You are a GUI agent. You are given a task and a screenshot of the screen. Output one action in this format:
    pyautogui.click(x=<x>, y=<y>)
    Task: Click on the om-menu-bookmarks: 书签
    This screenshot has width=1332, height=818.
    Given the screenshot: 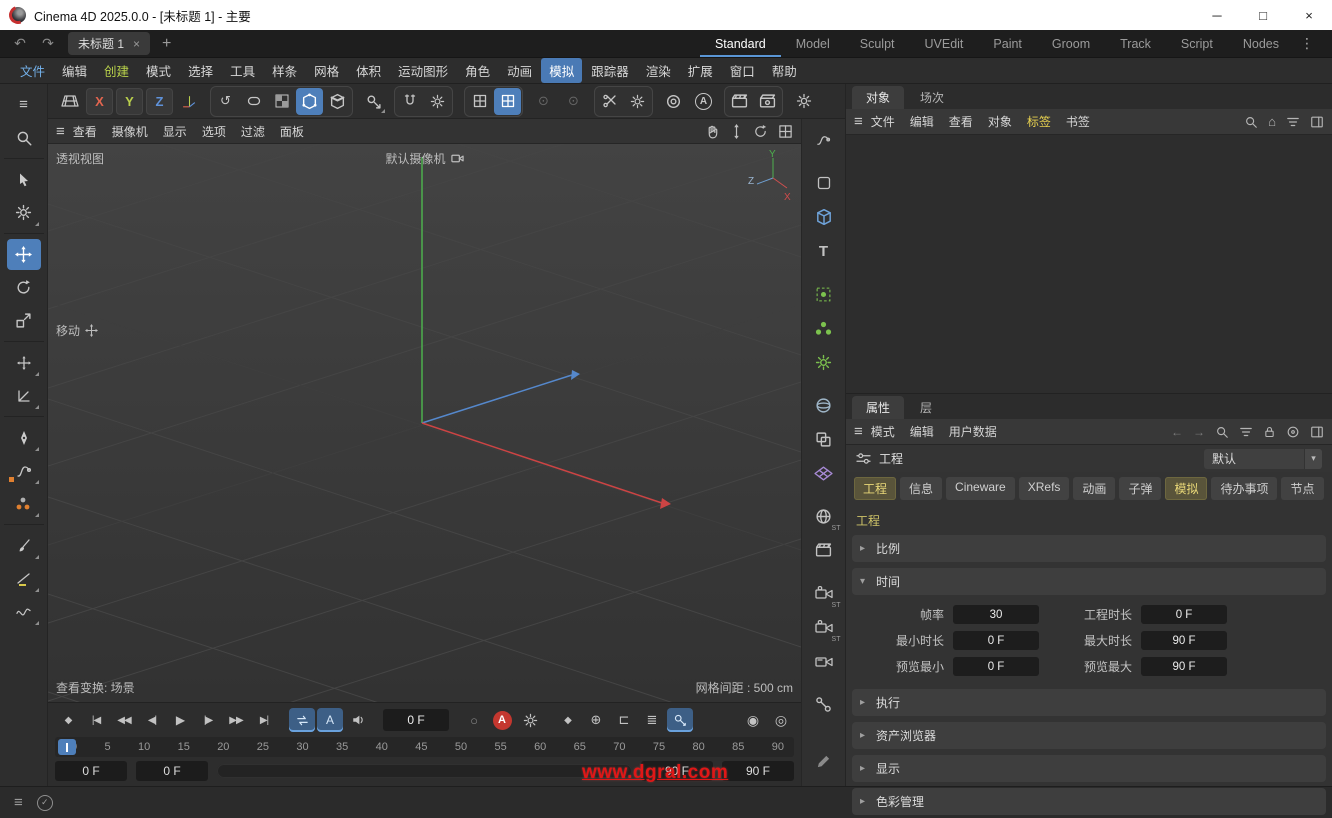 What is the action you would take?
    pyautogui.click(x=1078, y=121)
    